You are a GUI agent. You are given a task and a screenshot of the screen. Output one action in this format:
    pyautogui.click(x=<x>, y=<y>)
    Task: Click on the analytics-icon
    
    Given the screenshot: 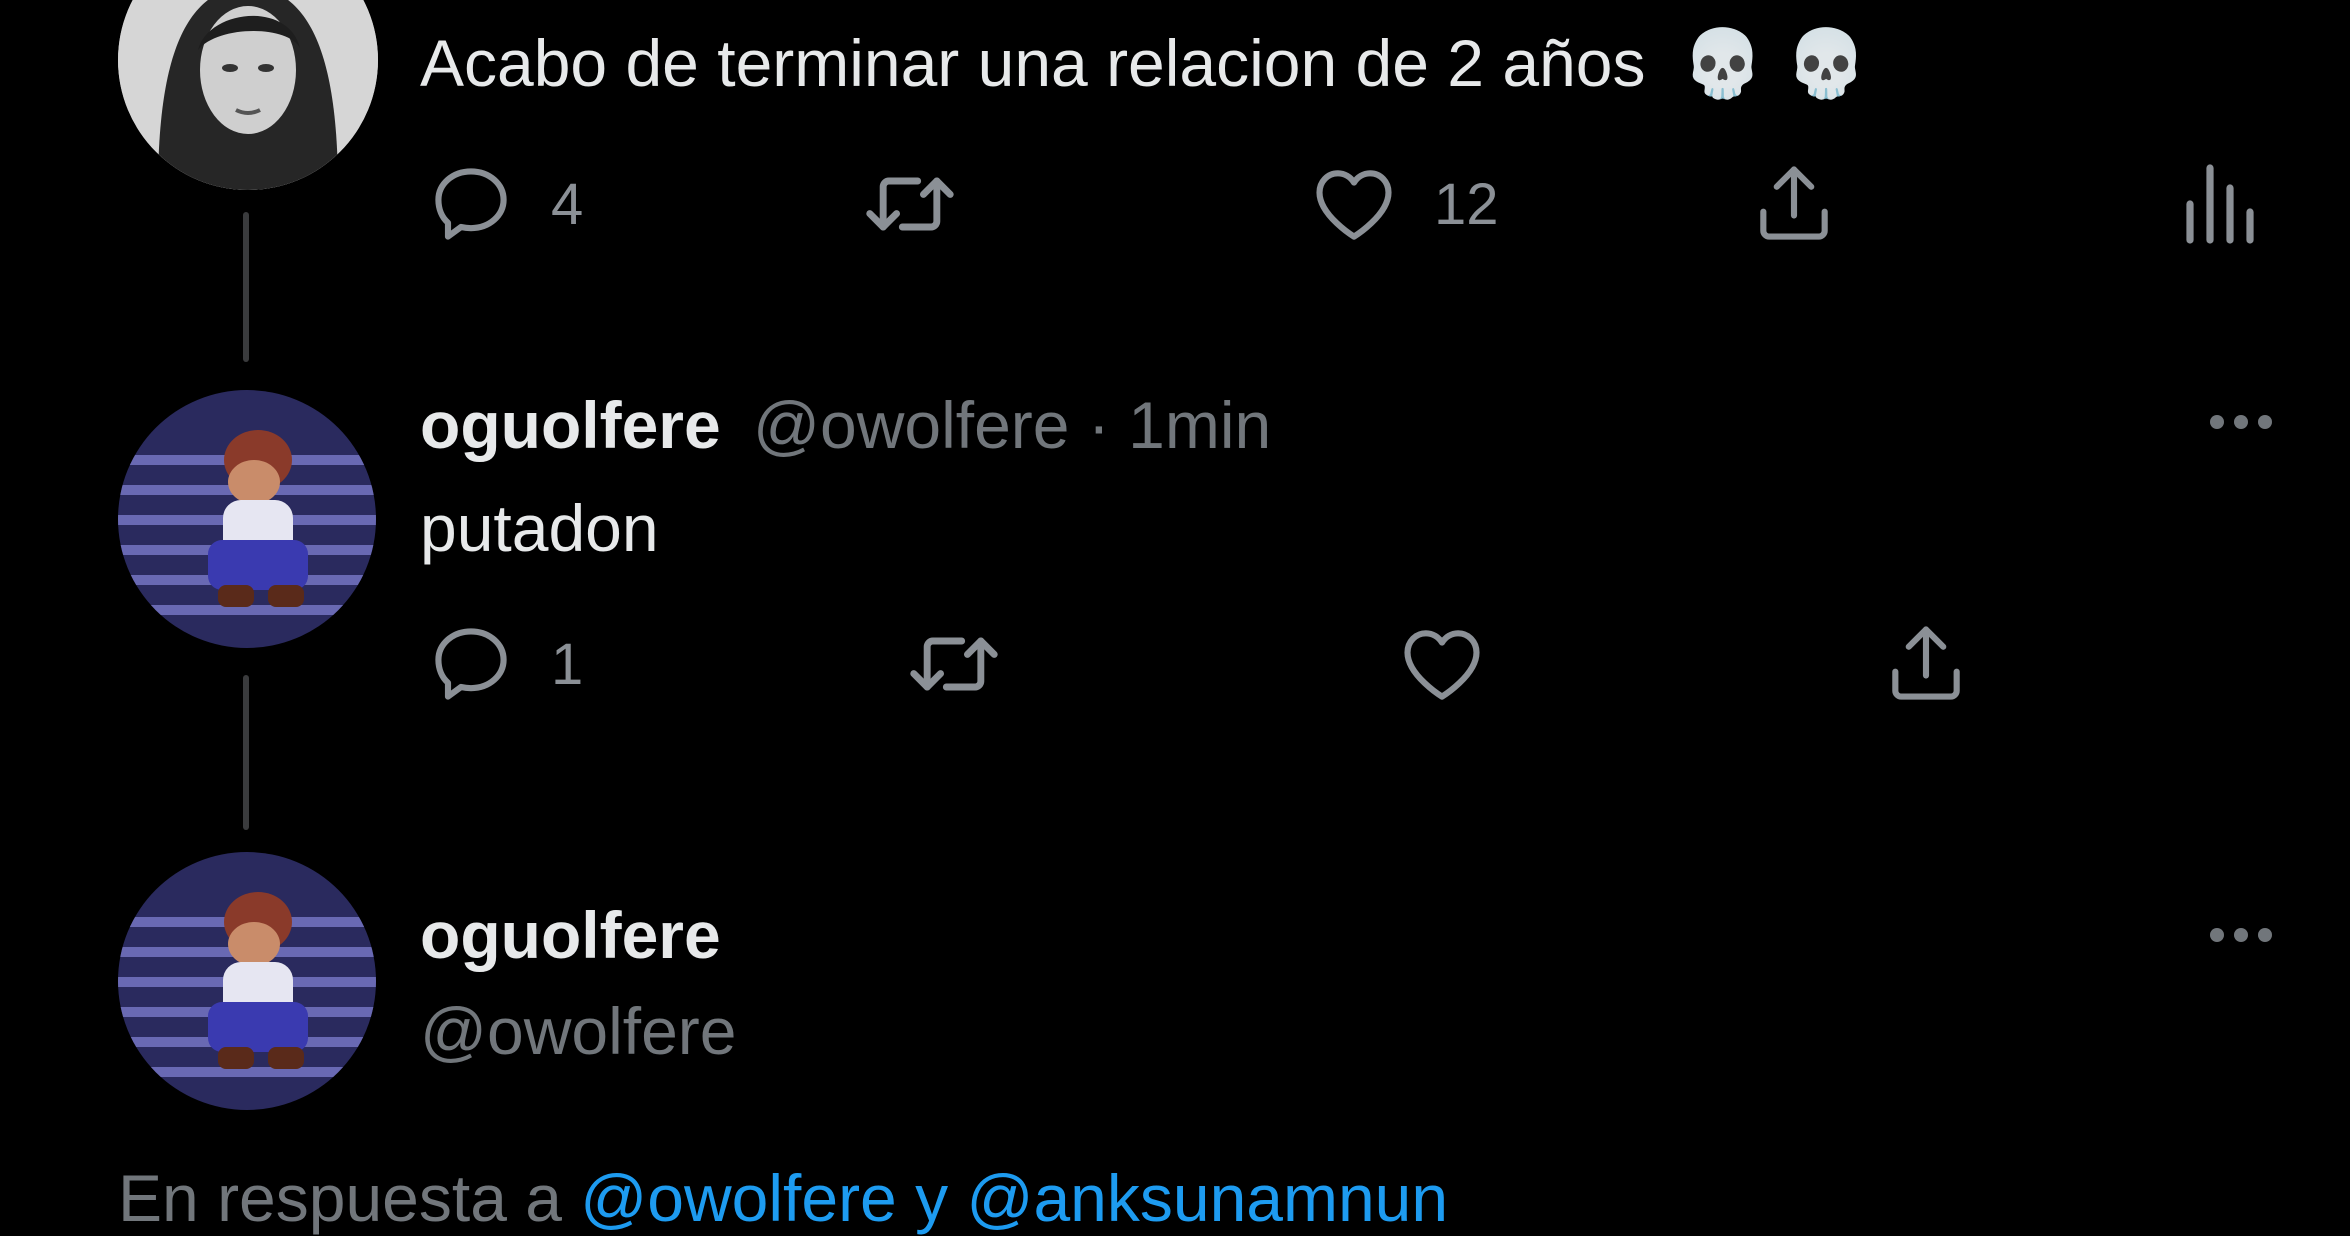 What is the action you would take?
    pyautogui.click(x=2220, y=204)
    